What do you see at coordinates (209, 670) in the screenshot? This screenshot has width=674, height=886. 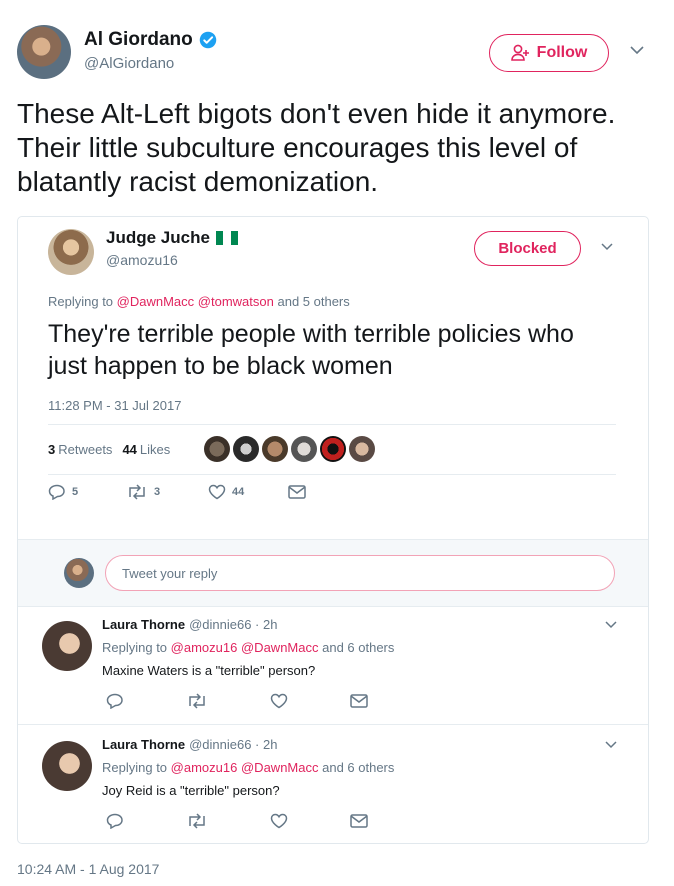 I see `reply-text: Maxine Waters is a "terrible" person?` at bounding box center [209, 670].